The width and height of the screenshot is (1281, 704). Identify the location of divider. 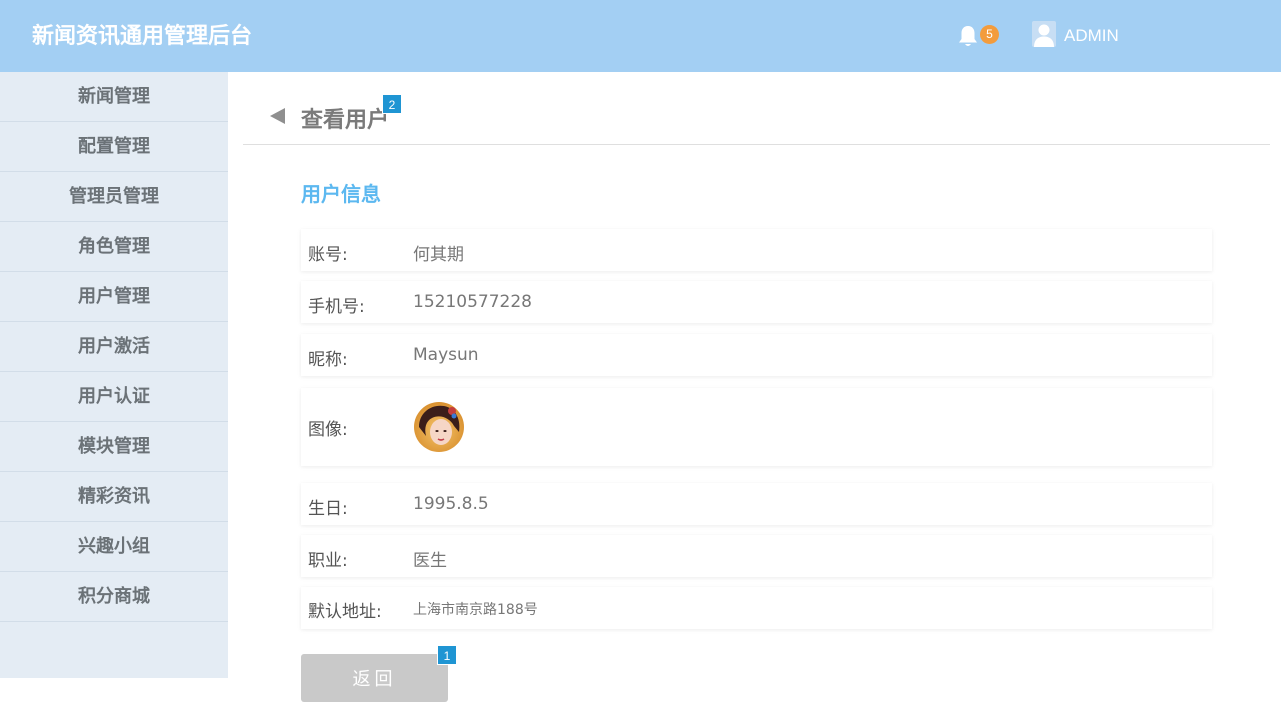
(756, 144).